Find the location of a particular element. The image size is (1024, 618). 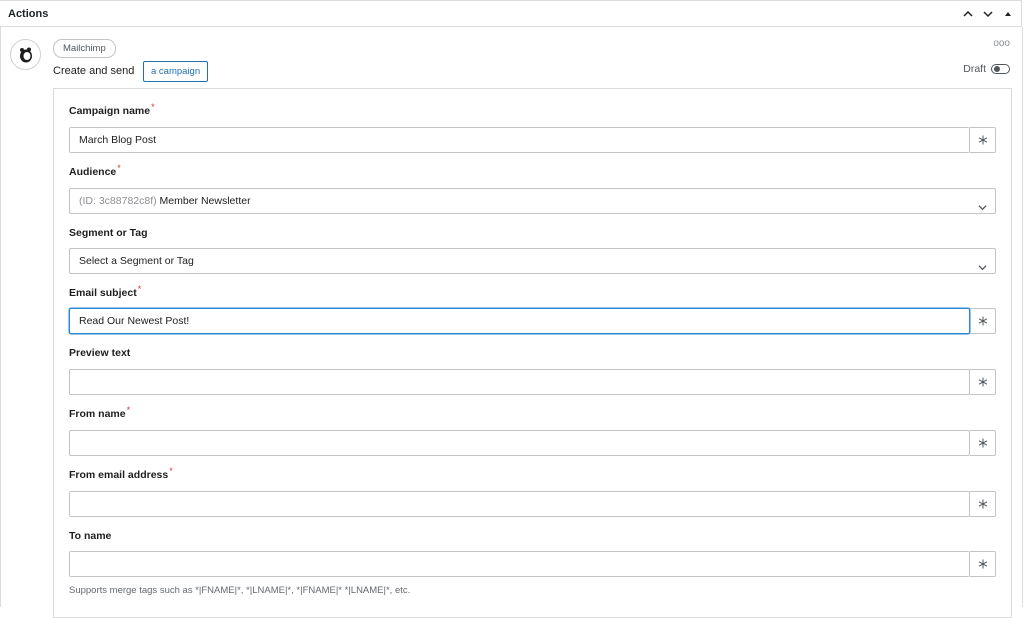

email-subject-label: Email subject* is located at coordinates (105, 291).